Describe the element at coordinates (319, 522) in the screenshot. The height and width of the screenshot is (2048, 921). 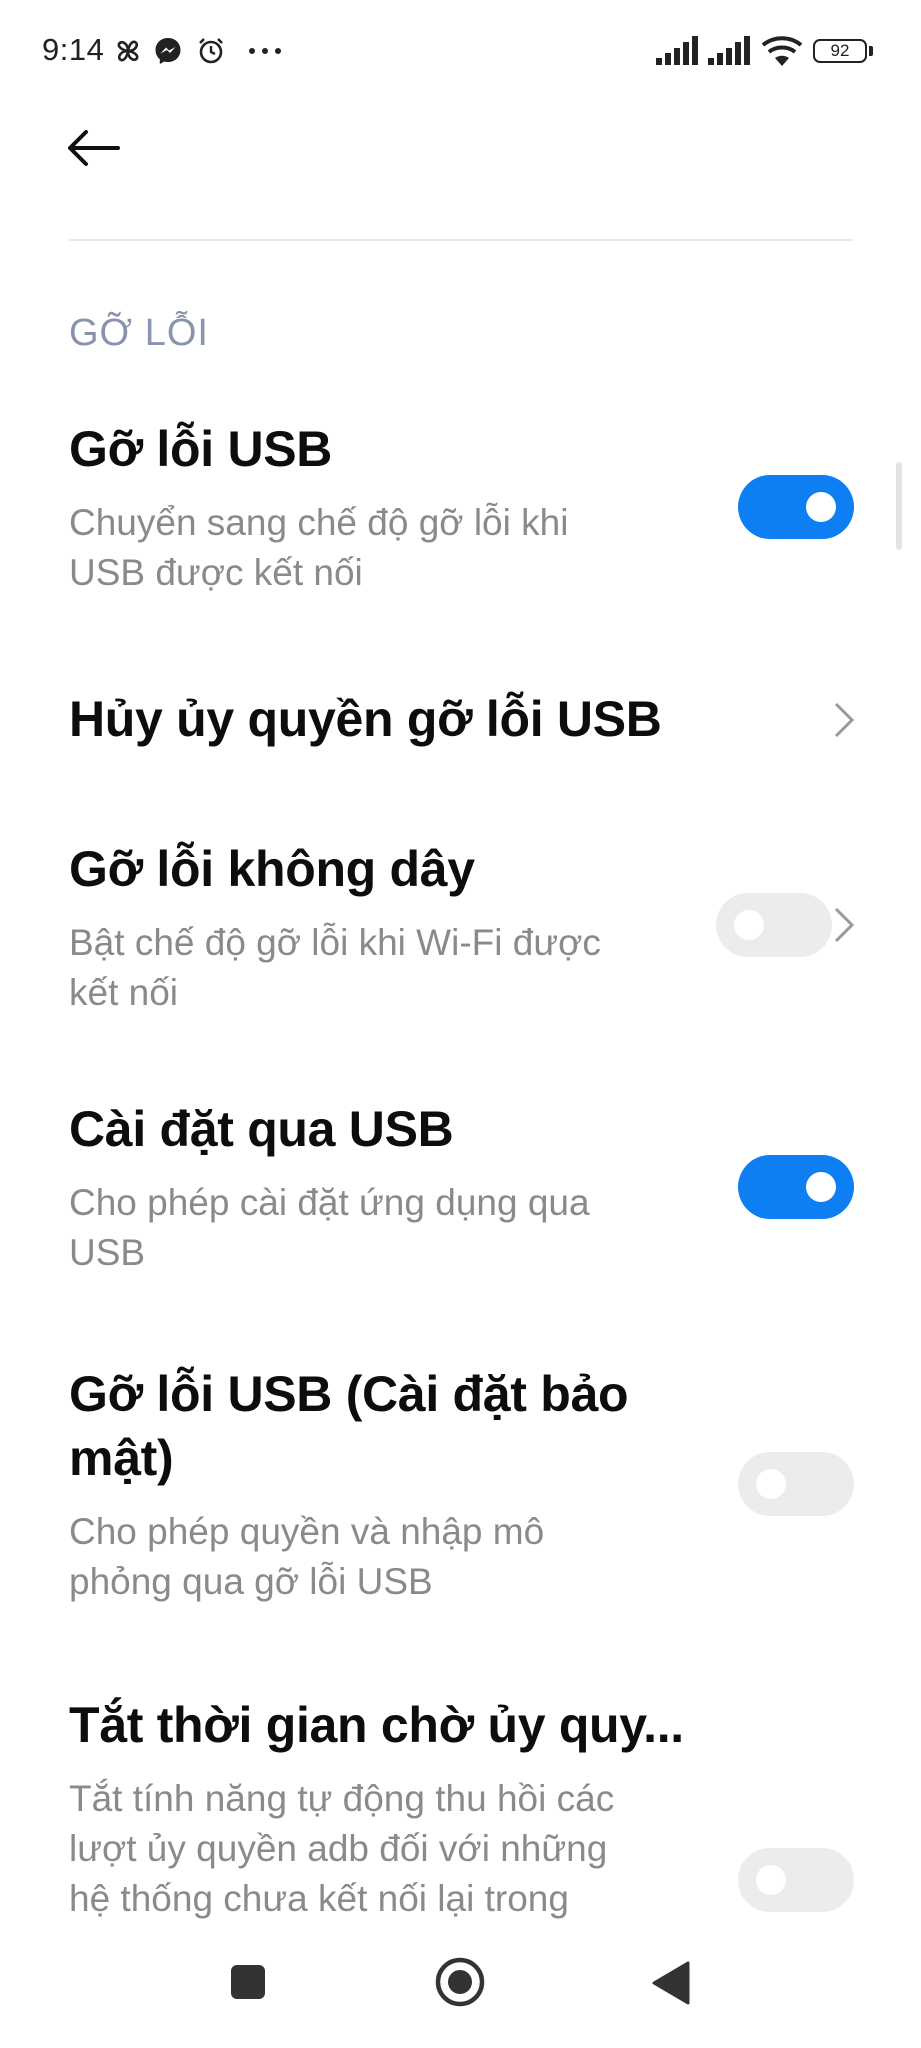
I see `subtitle-line: Chuyển sang chế độ gỡ lỗi khi` at that location.